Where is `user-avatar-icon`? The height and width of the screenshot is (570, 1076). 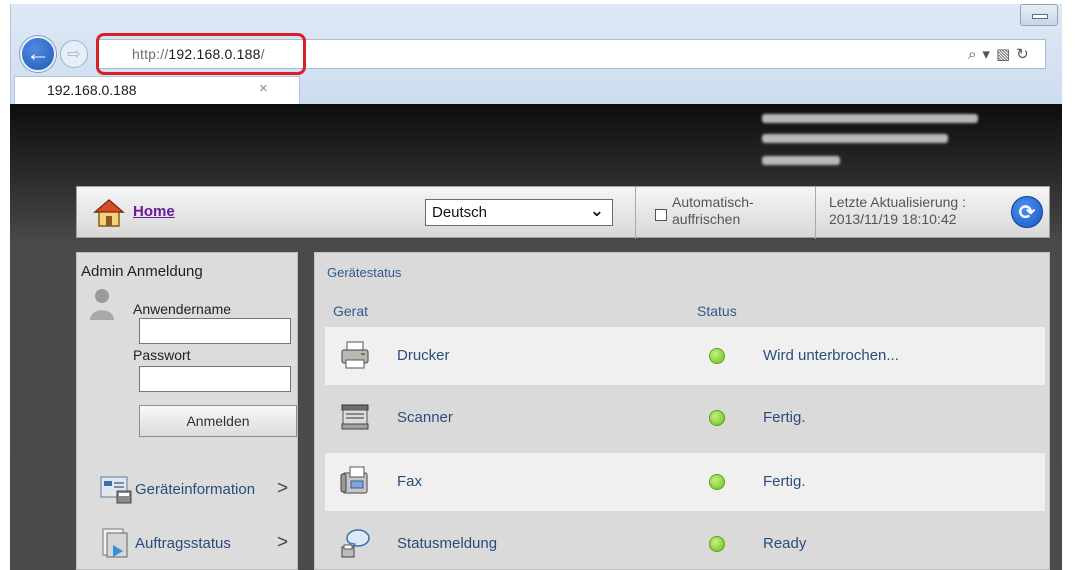
user-avatar-icon is located at coordinates (102, 304).